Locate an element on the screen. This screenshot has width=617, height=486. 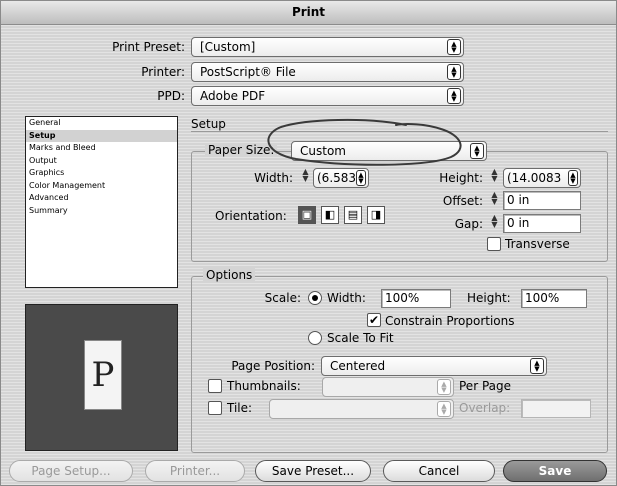
hand-drawn-circle-annotation is located at coordinates (364, 142).